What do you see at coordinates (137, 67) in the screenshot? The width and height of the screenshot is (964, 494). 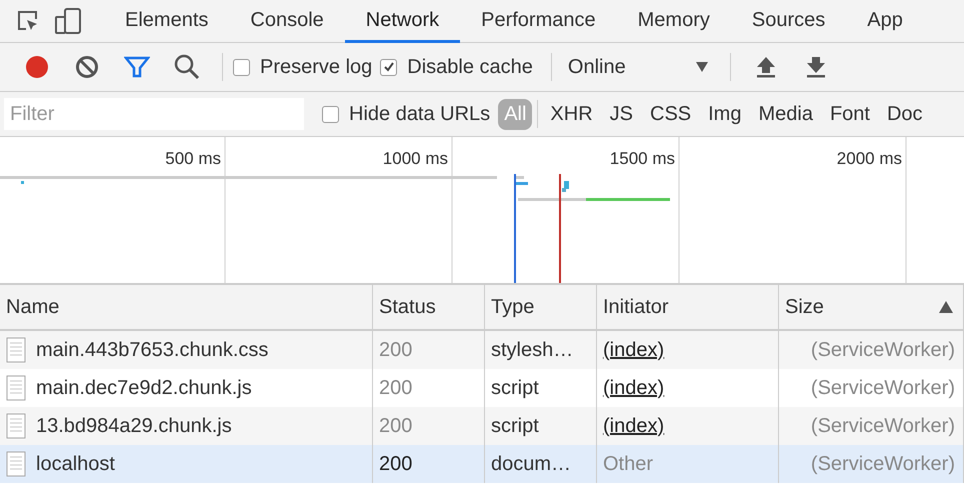 I see `filter-icon` at bounding box center [137, 67].